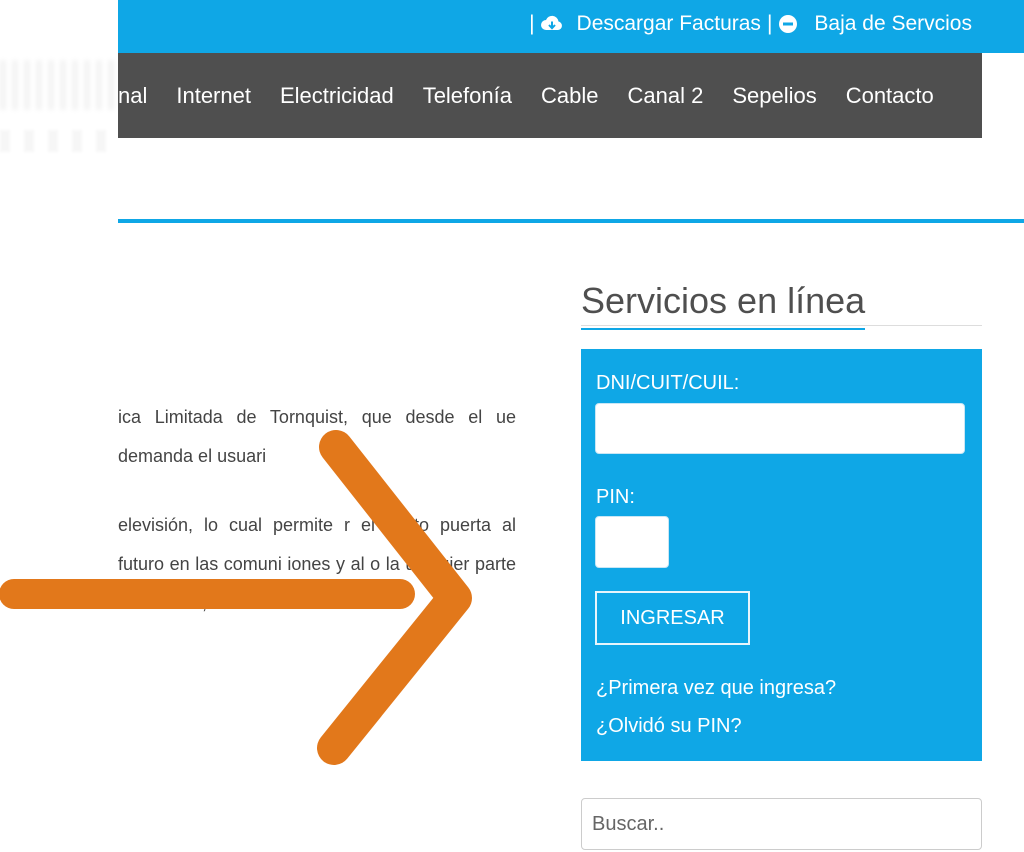 The height and width of the screenshot is (852, 1024). I want to click on pin-label: PIN:, so click(615, 497).